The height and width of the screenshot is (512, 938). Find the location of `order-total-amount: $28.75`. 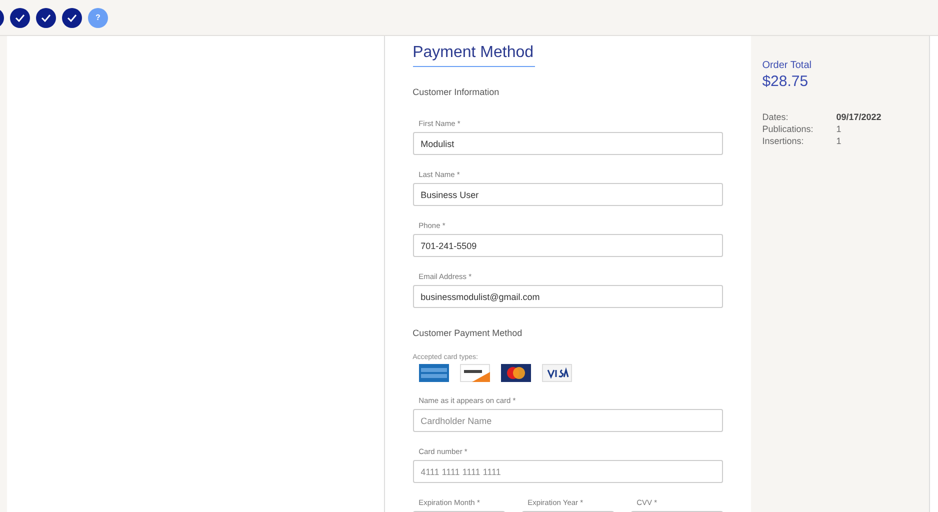

order-total-amount: $28.75 is located at coordinates (786, 81).